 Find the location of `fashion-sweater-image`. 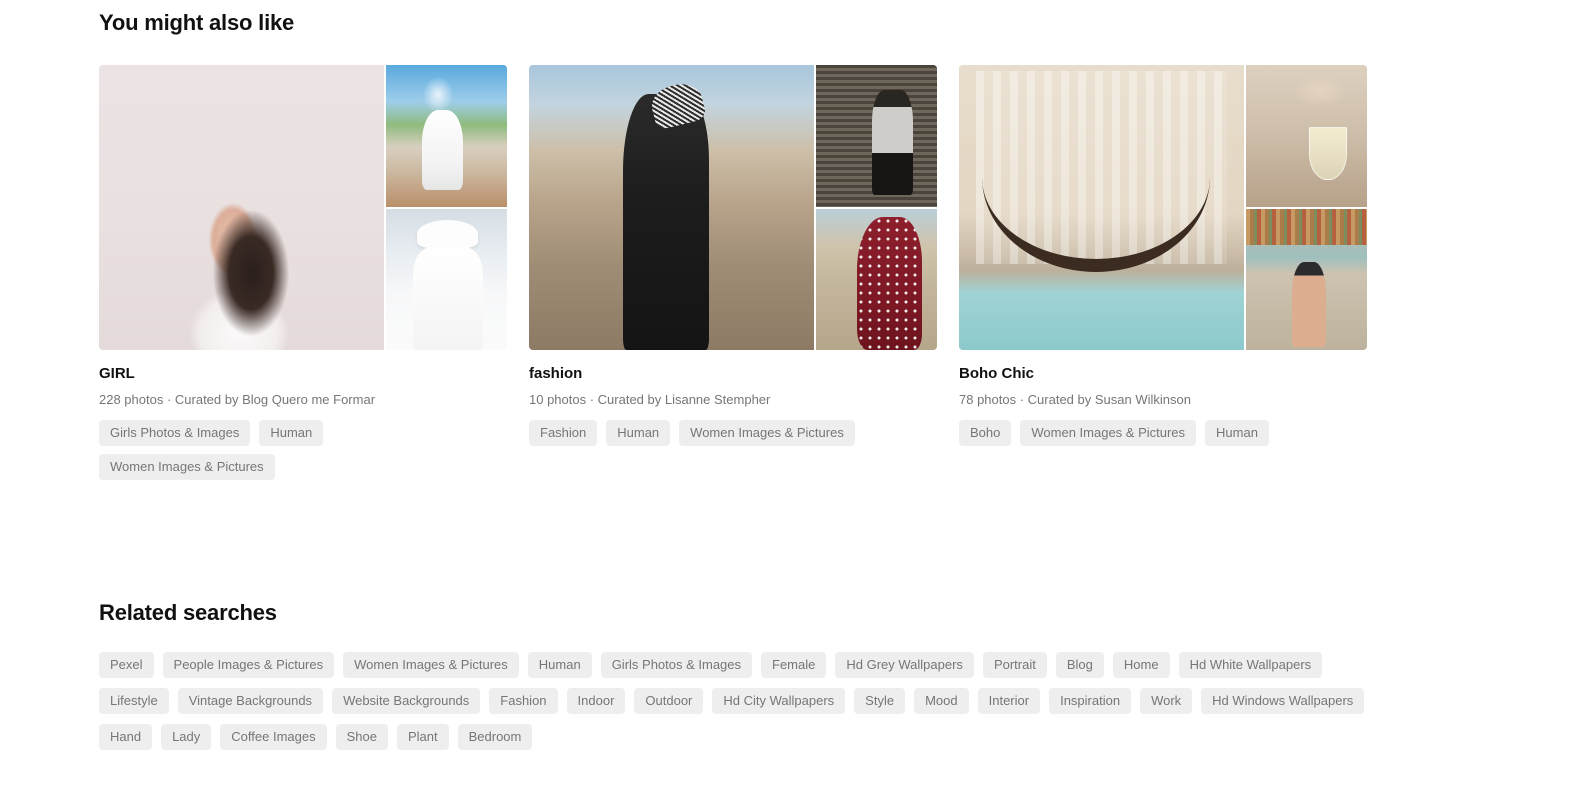

fashion-sweater-image is located at coordinates (876, 136).